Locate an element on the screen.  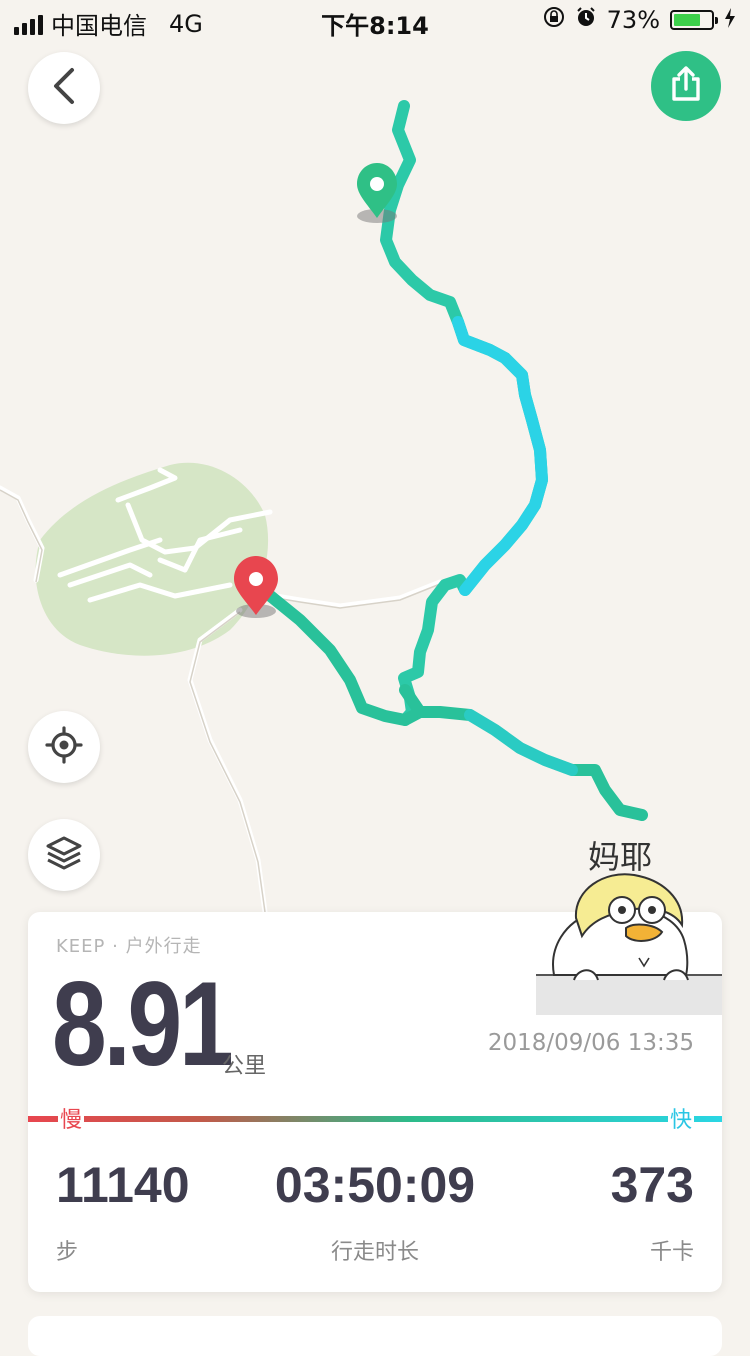
layers-button is located at coordinates (64, 855).